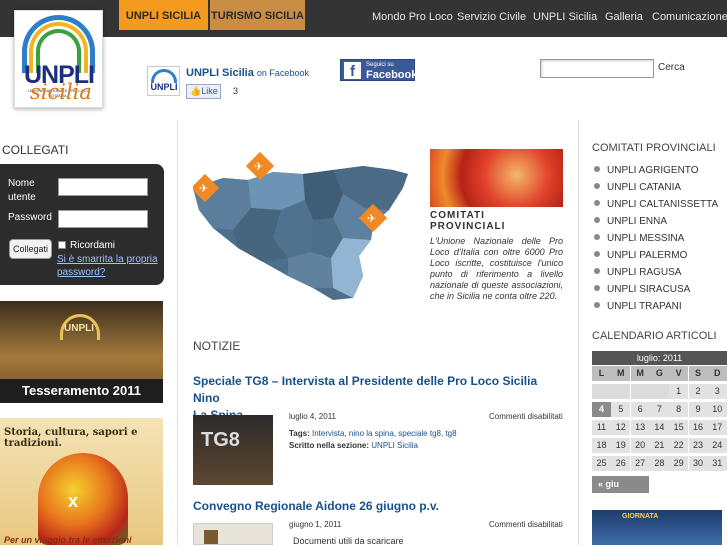 This screenshot has width=727, height=546. I want to click on calendar-day: 27, so click(640, 463).